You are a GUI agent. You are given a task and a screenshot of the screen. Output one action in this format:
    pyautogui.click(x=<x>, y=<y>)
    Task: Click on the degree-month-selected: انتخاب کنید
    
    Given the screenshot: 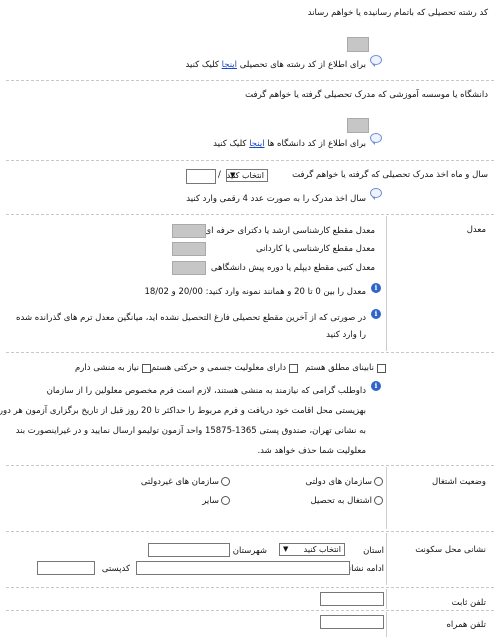 What is the action you would take?
    pyautogui.click(x=245, y=175)
    